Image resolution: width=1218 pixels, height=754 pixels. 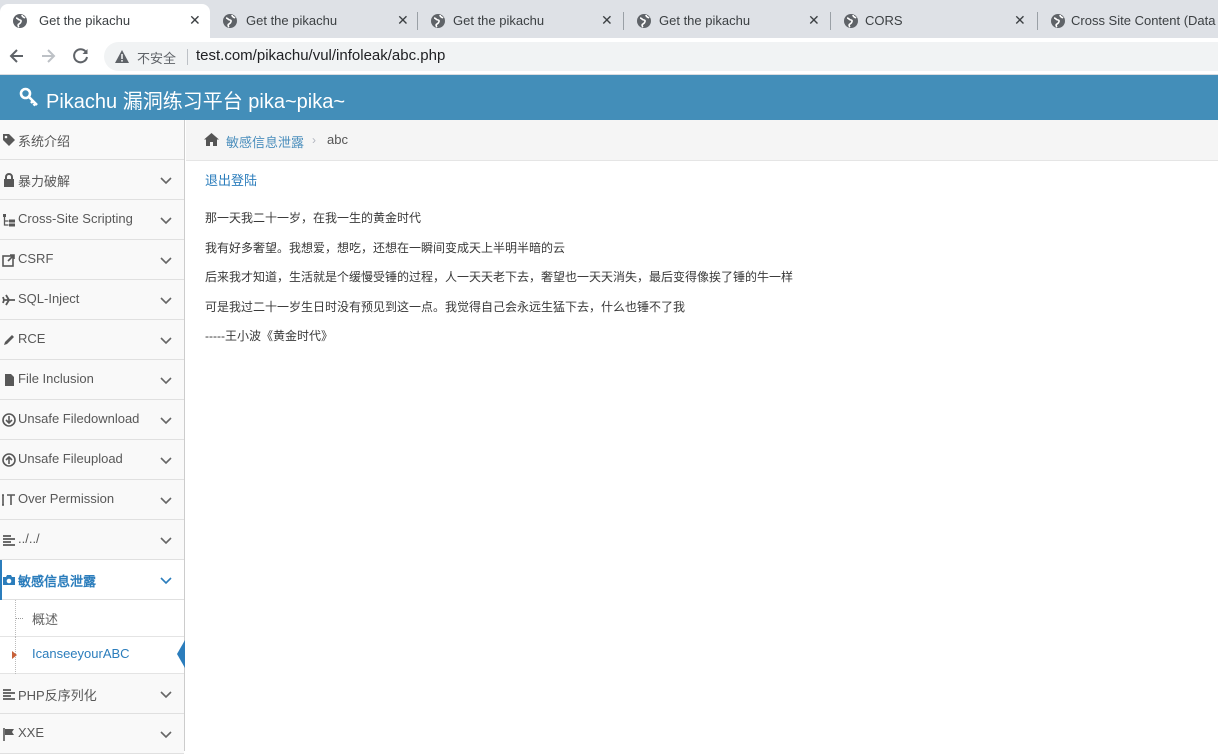 What do you see at coordinates (211, 139) in the screenshot?
I see `home-icon` at bounding box center [211, 139].